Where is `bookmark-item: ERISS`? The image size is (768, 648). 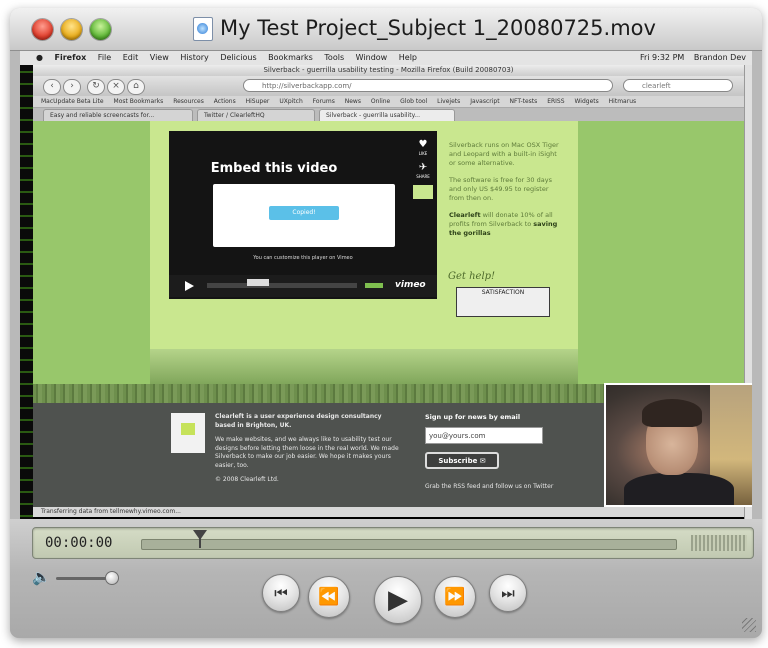 bookmark-item: ERISS is located at coordinates (556, 101).